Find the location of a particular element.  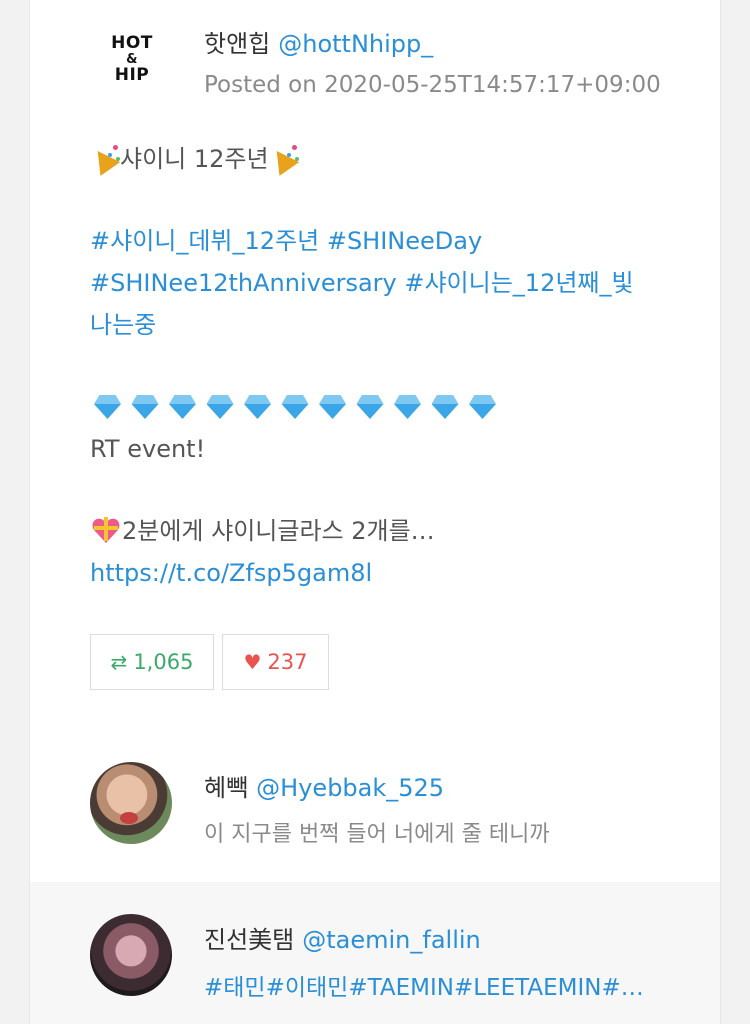

posted-timestamp: Posted on 2020-05-25T14:57:17+09:00 is located at coordinates (432, 85).